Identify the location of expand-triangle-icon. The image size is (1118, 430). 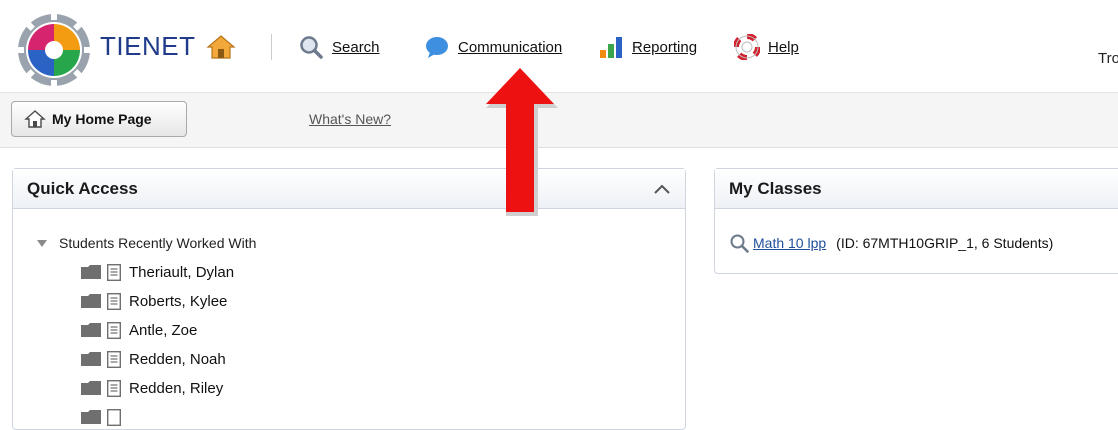
(42, 243).